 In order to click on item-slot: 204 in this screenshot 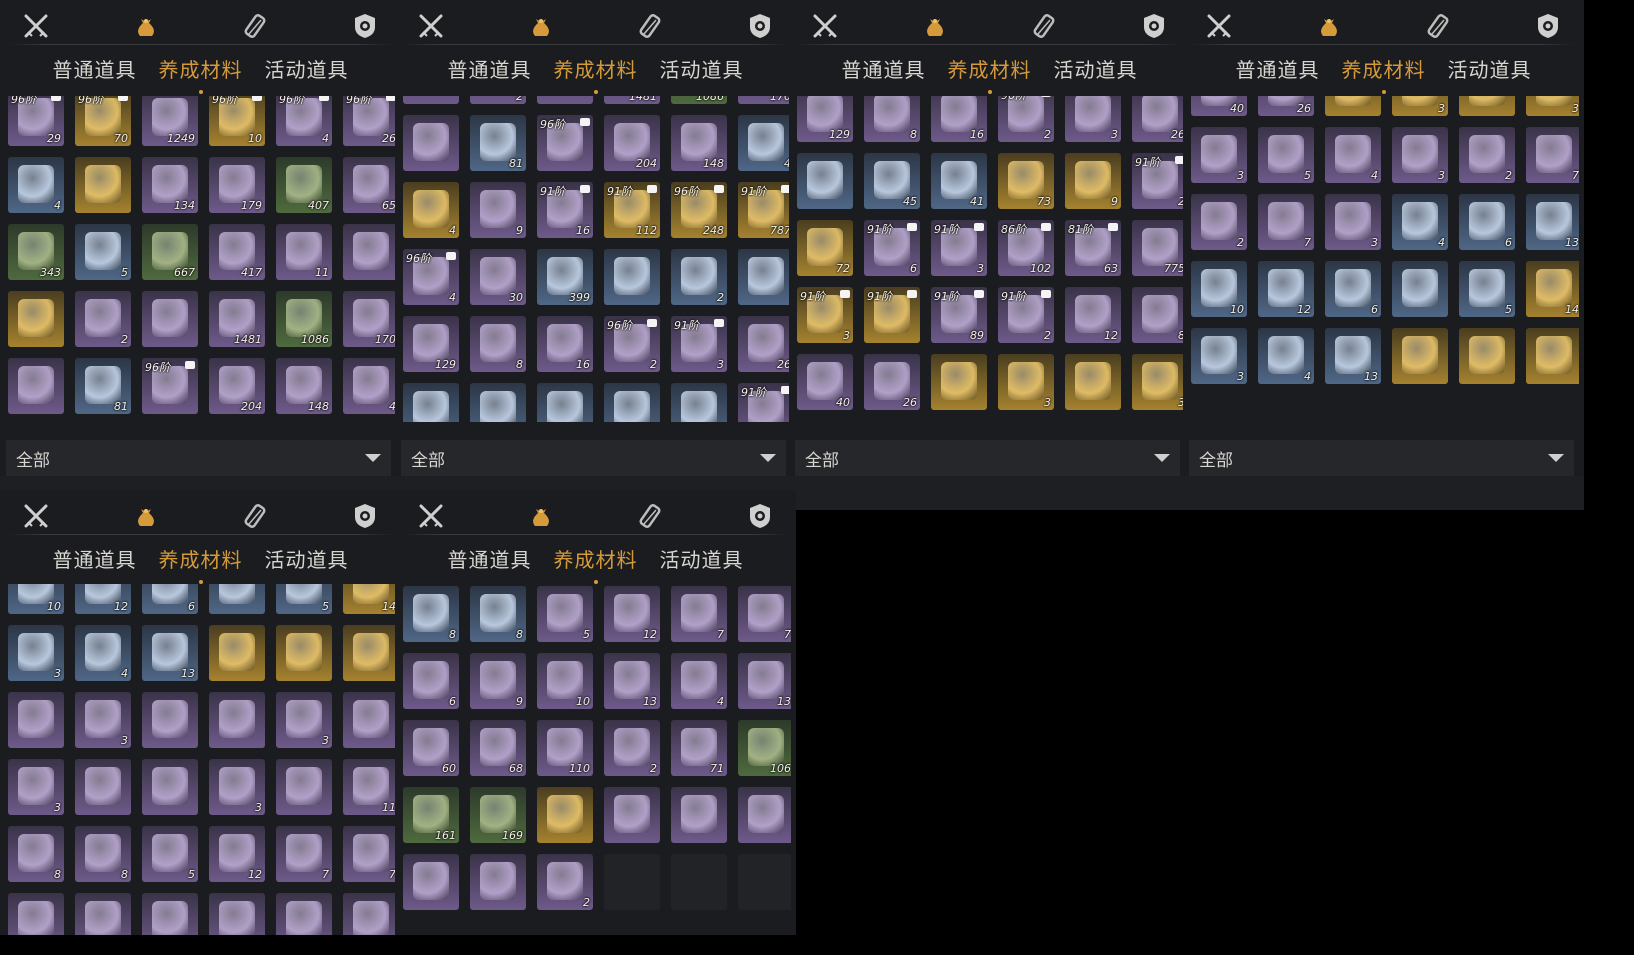, I will do `click(632, 143)`.